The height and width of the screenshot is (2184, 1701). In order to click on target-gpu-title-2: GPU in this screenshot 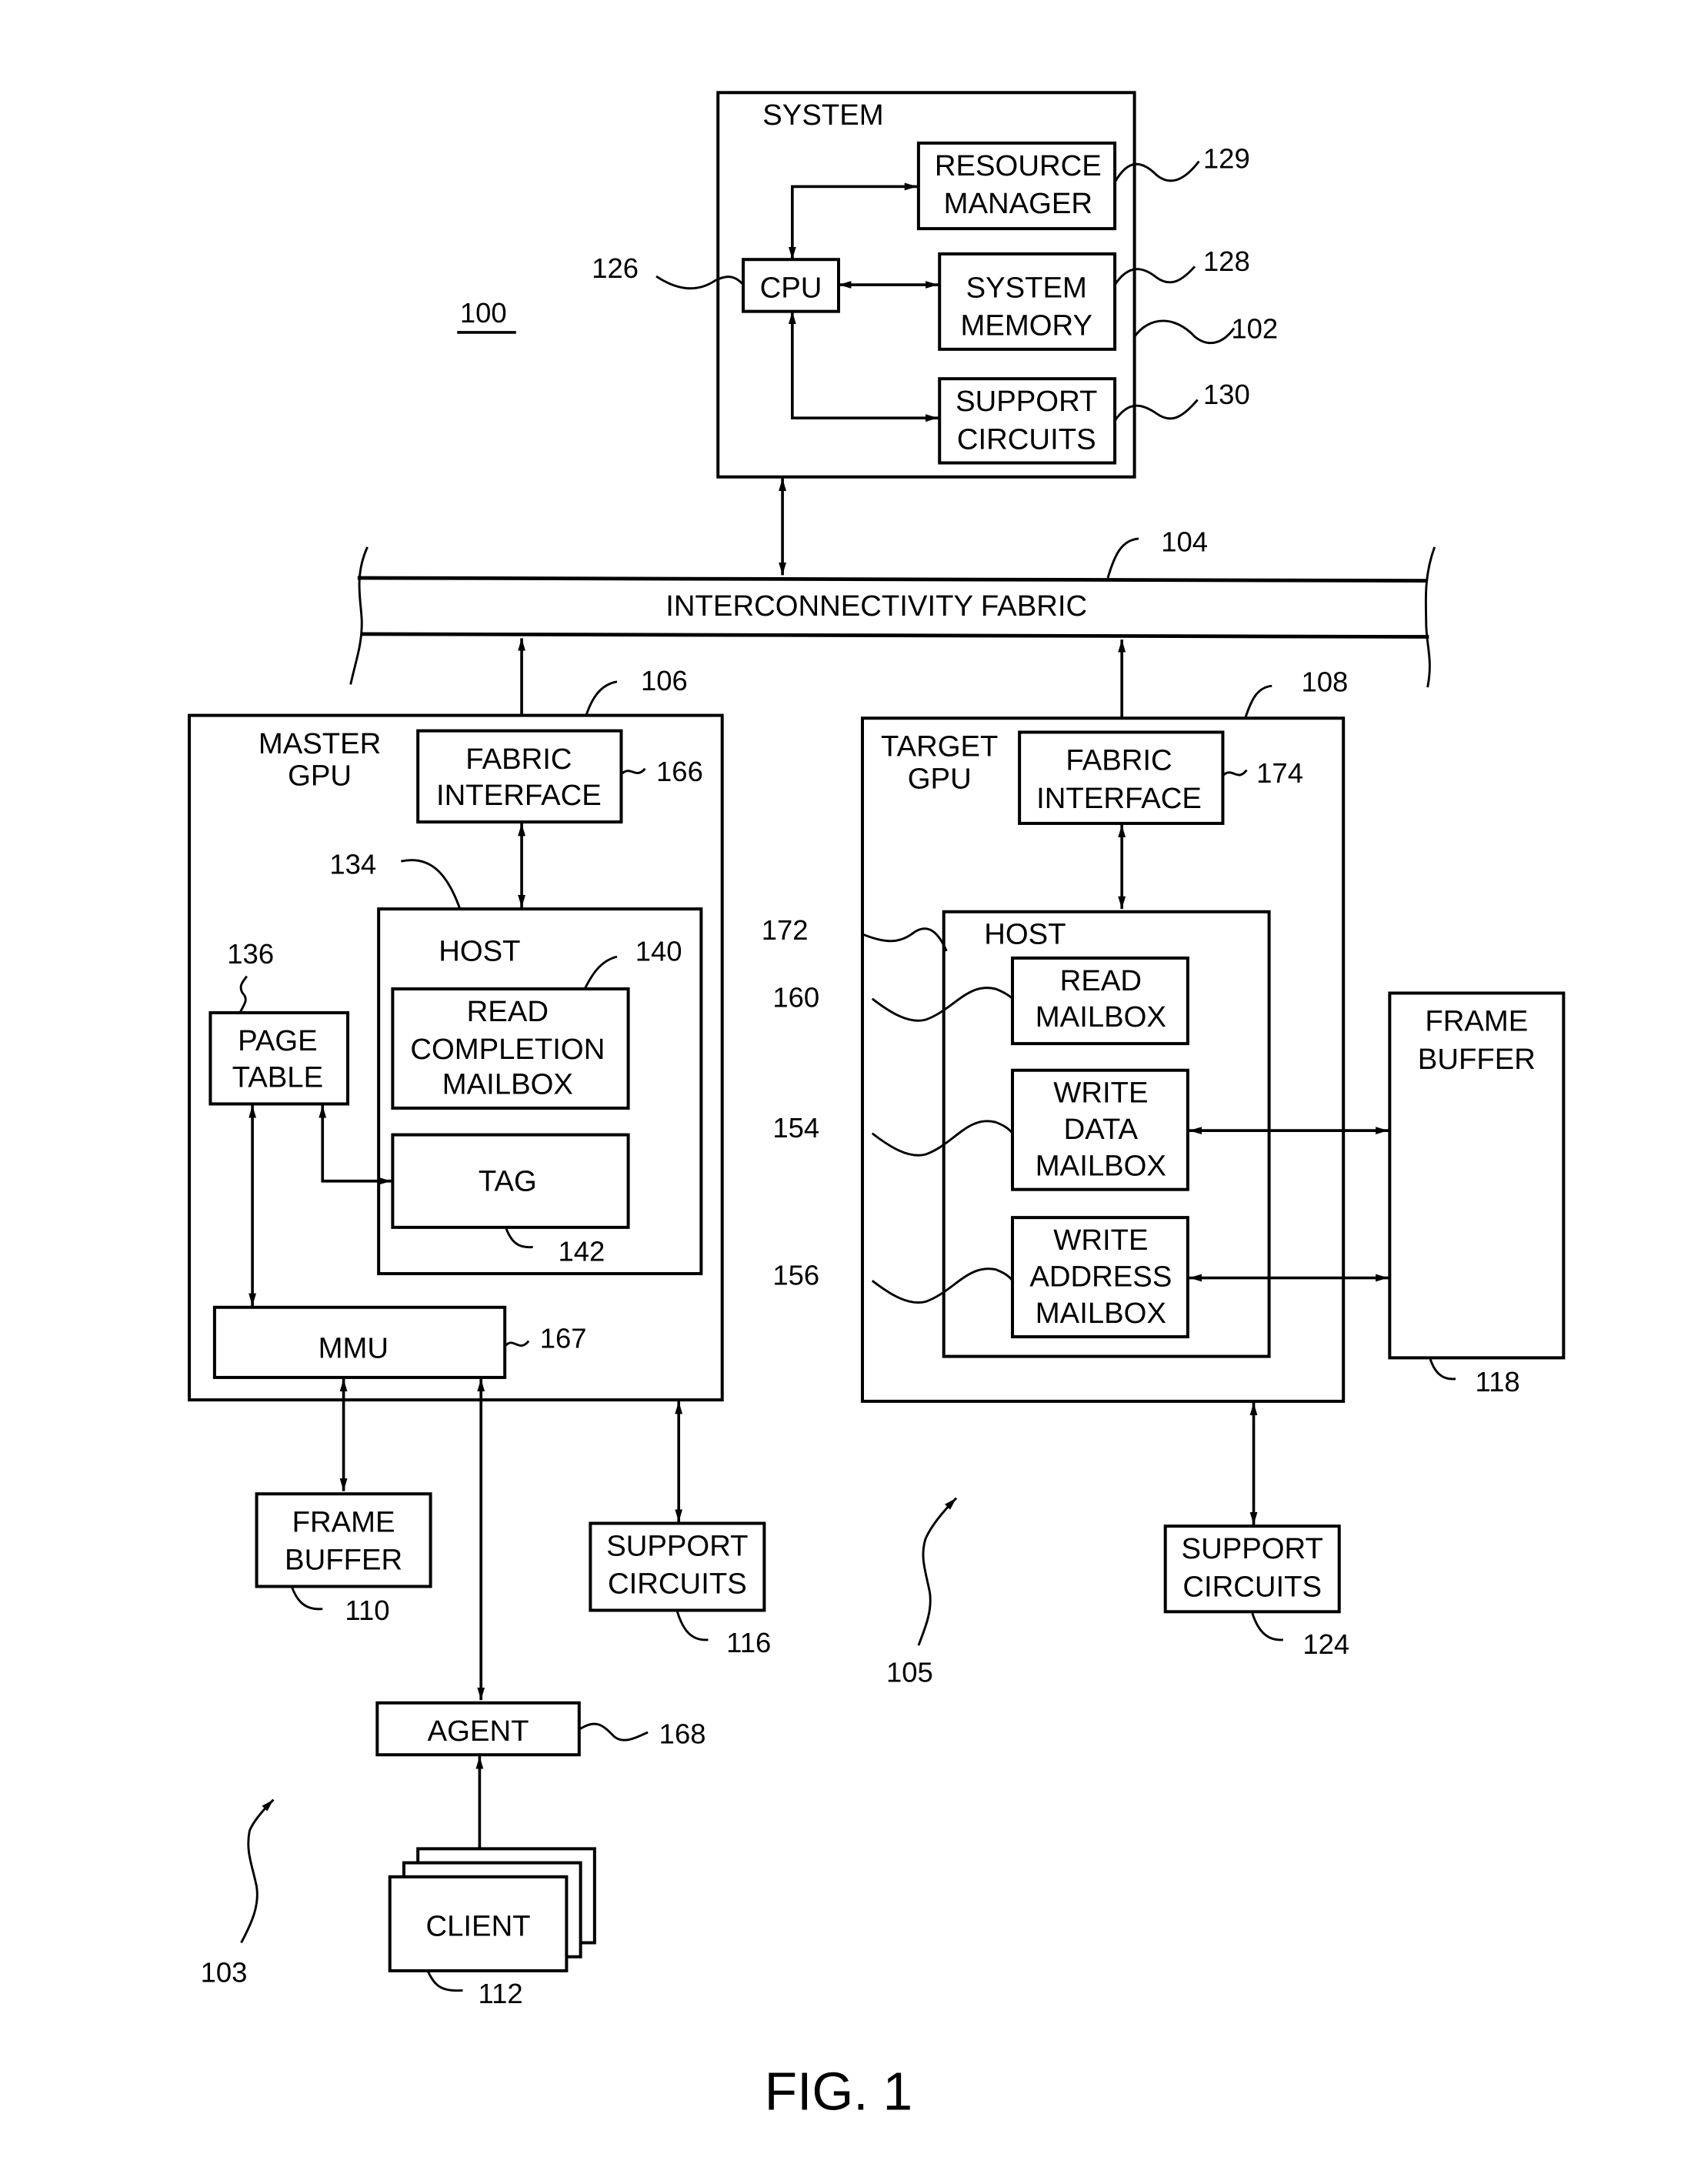, I will do `click(940, 779)`.